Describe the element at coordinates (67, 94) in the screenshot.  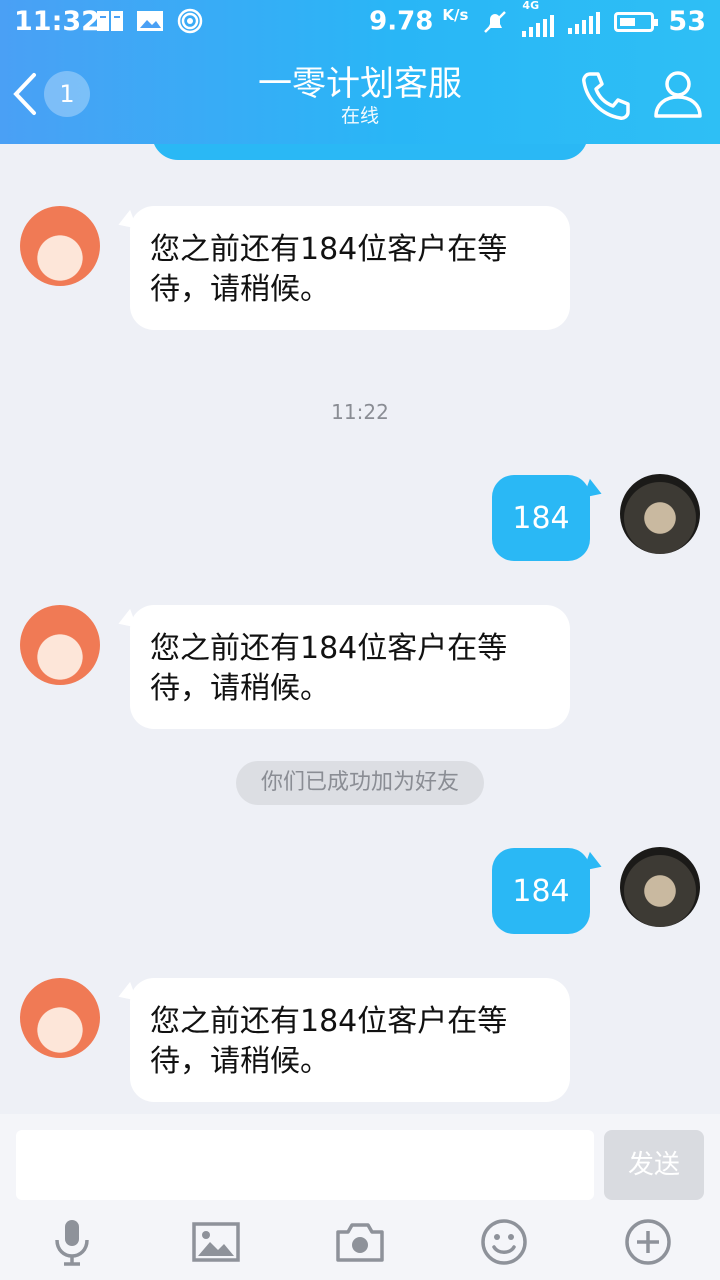
I see `unread-badge: 1` at that location.